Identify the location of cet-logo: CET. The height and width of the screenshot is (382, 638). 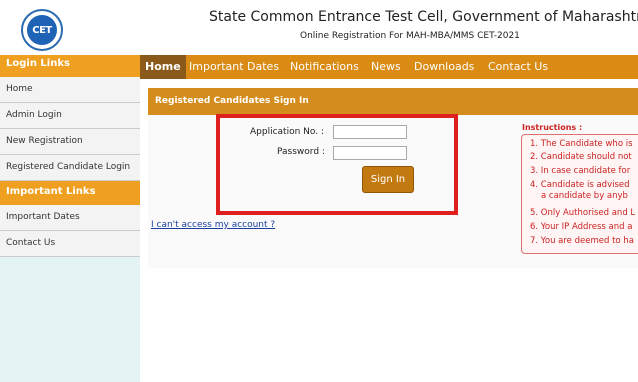
(42, 30).